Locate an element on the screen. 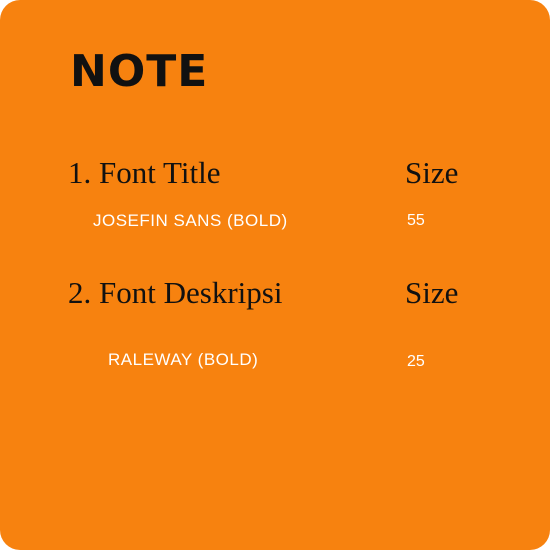  font-title-heading: 1. Font Title is located at coordinates (144, 172).